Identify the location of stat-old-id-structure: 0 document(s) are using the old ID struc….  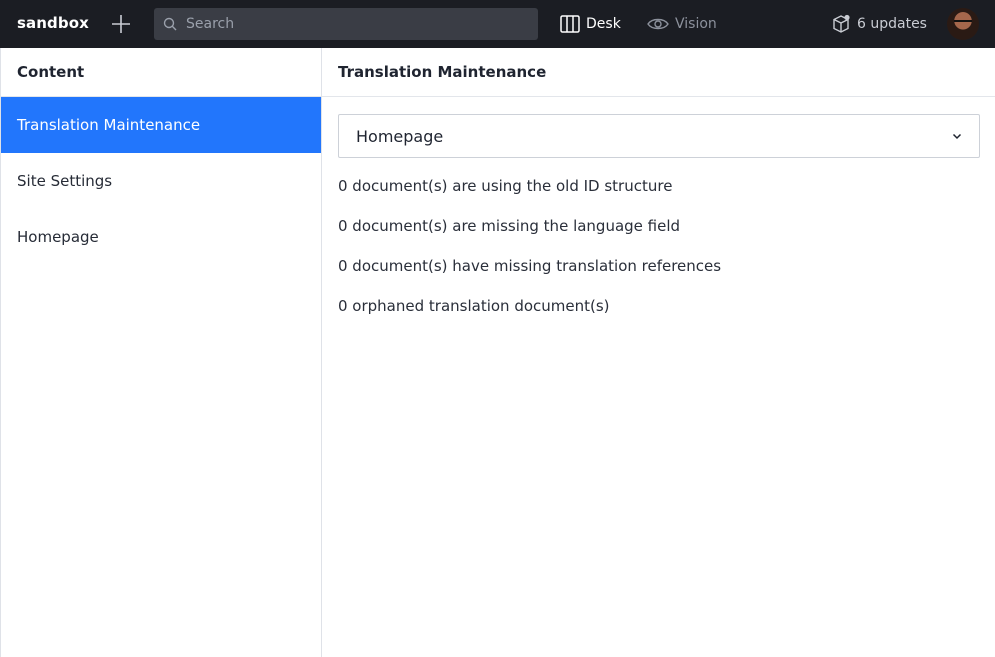
(505, 186).